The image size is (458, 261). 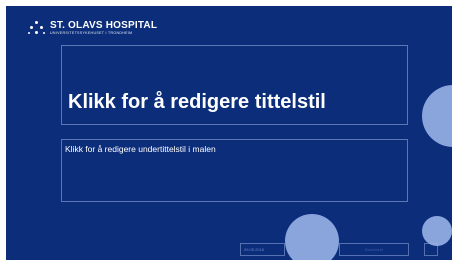 What do you see at coordinates (437, 231) in the screenshot?
I see `decorative-circle-small` at bounding box center [437, 231].